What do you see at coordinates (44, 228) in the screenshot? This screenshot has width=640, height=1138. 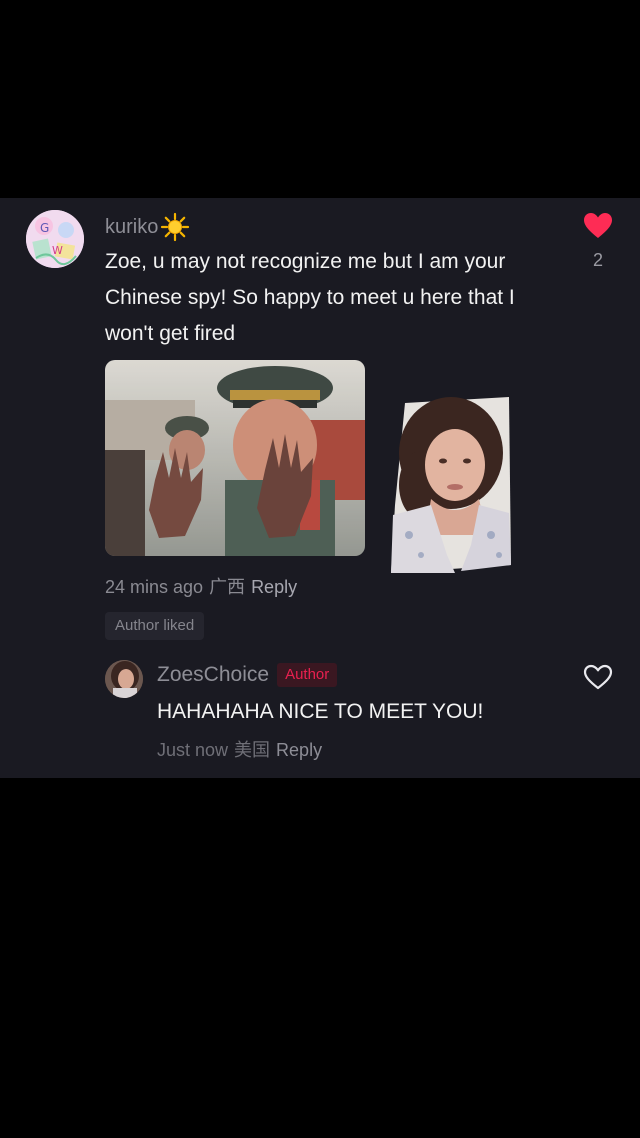 I see `svg-text: G` at bounding box center [44, 228].